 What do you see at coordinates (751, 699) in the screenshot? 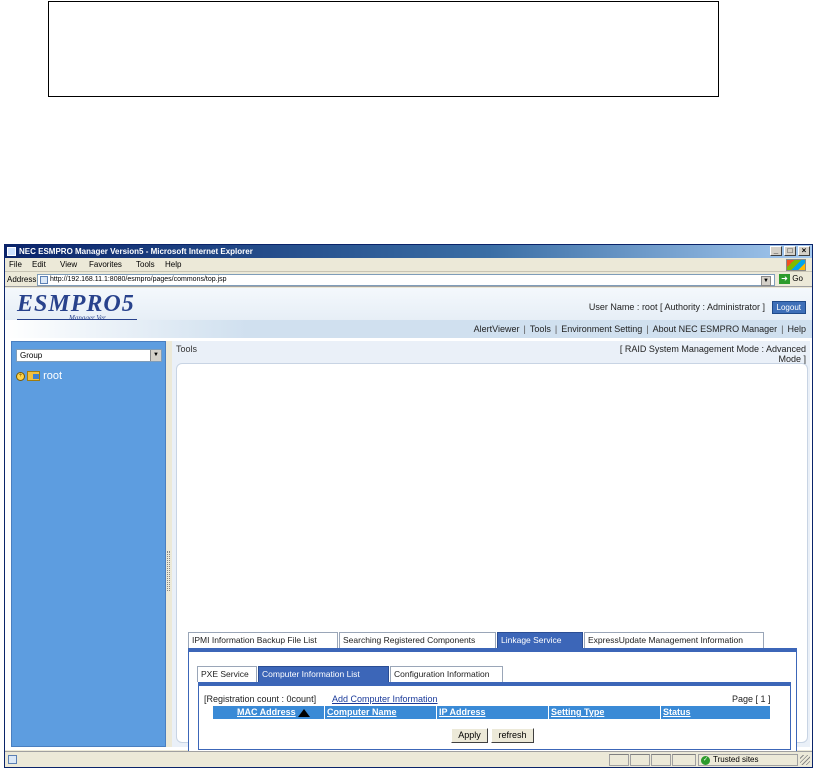
I see `page-indicator: Page [ 1 ]` at bounding box center [751, 699].